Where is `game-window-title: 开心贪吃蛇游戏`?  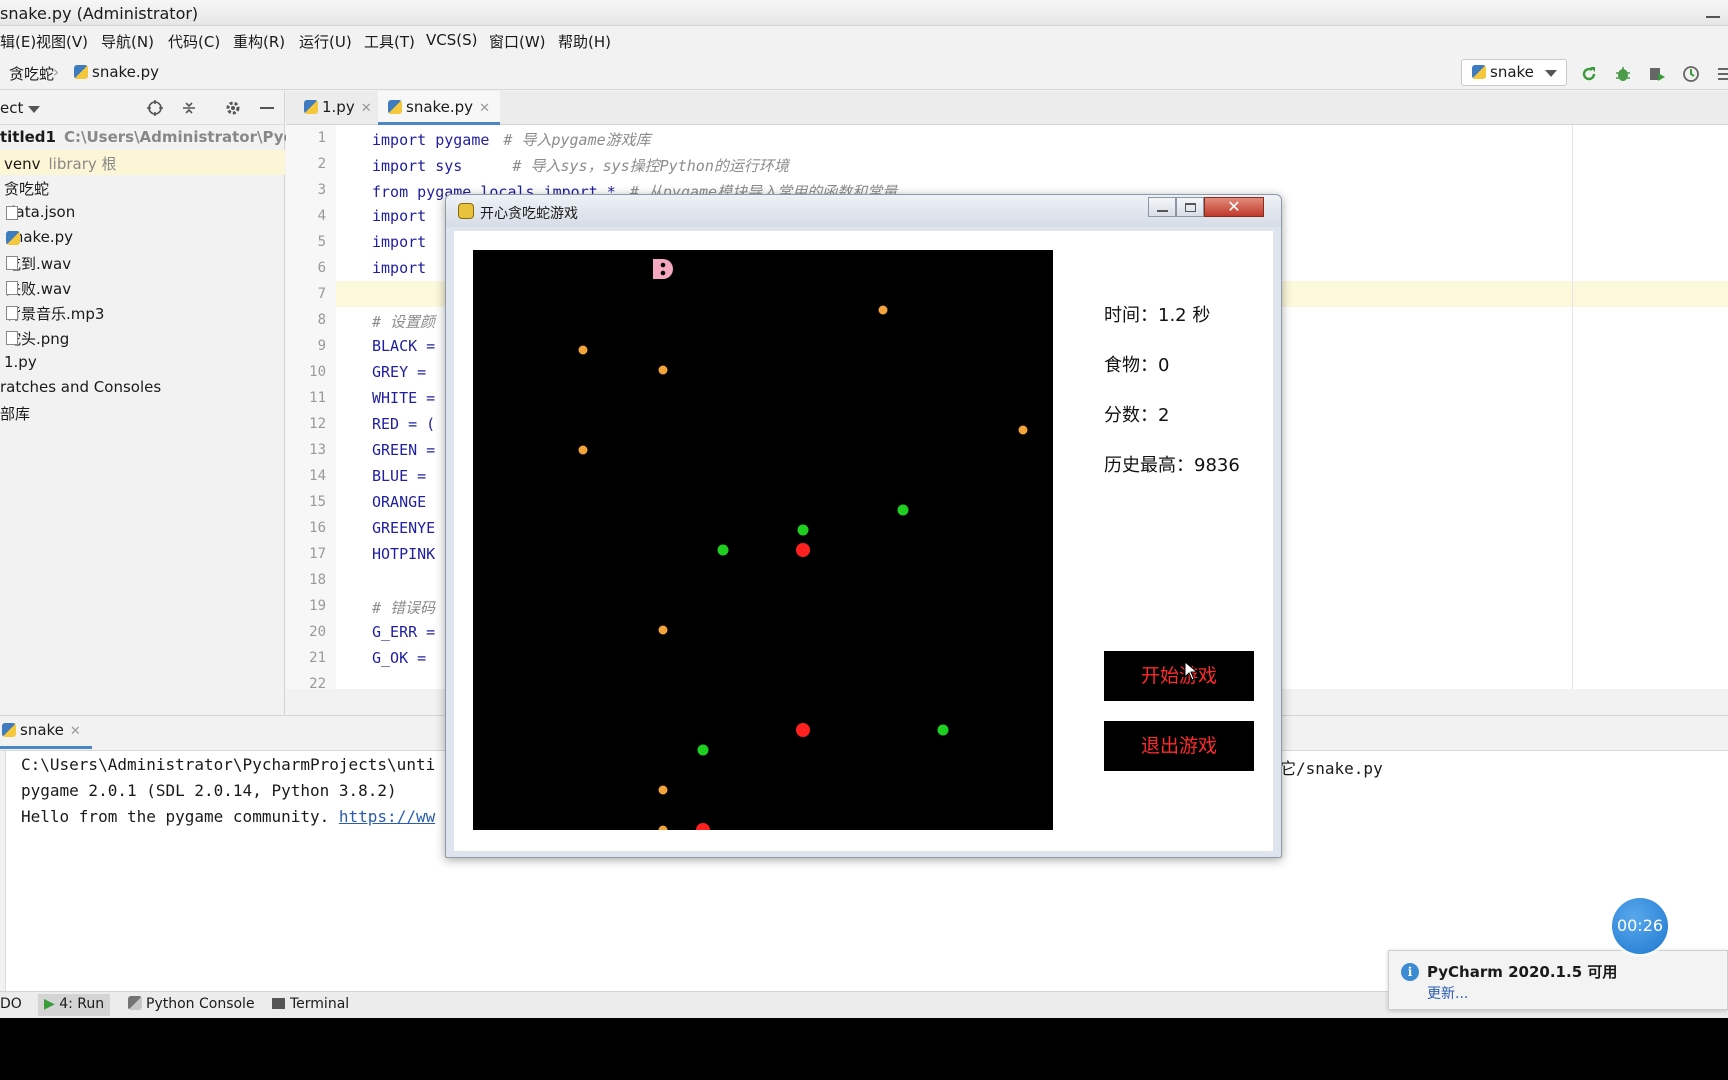
game-window-title: 开心贪吃蛇游戏 is located at coordinates (529, 214).